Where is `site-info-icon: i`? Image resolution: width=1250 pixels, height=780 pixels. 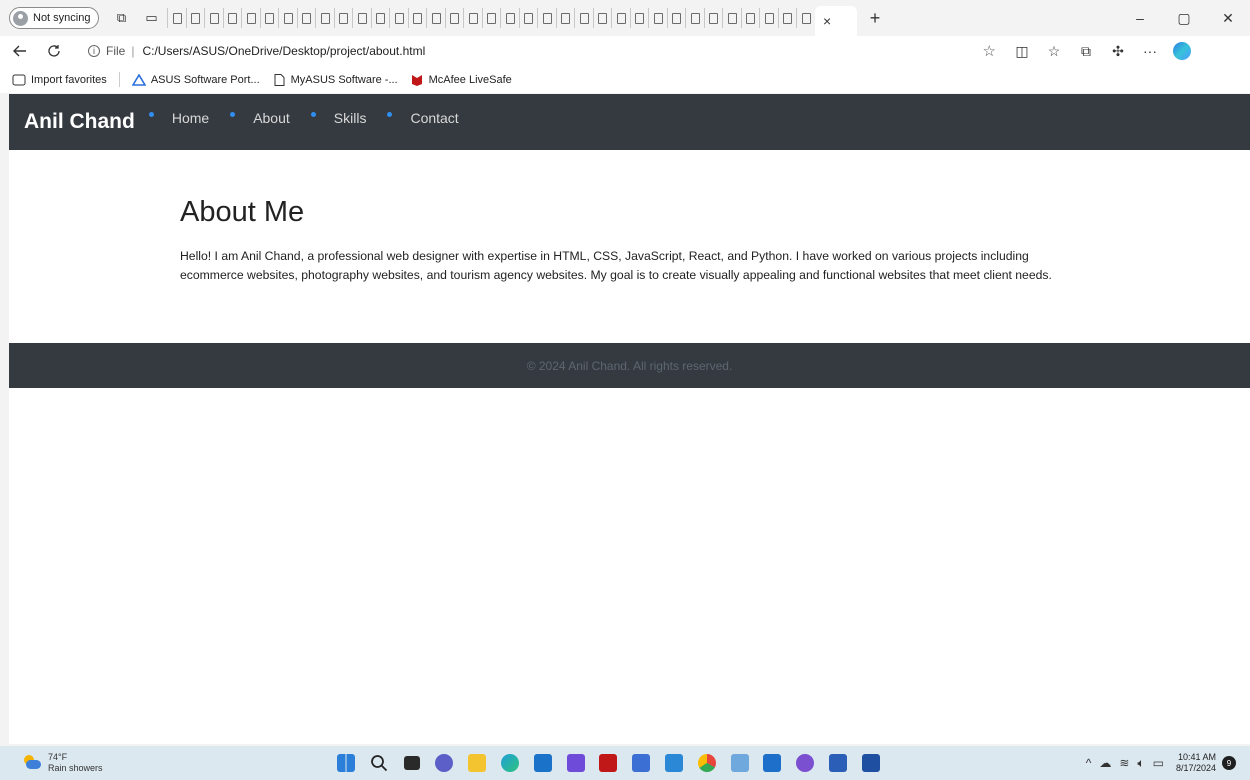 site-info-icon: i is located at coordinates (94, 51).